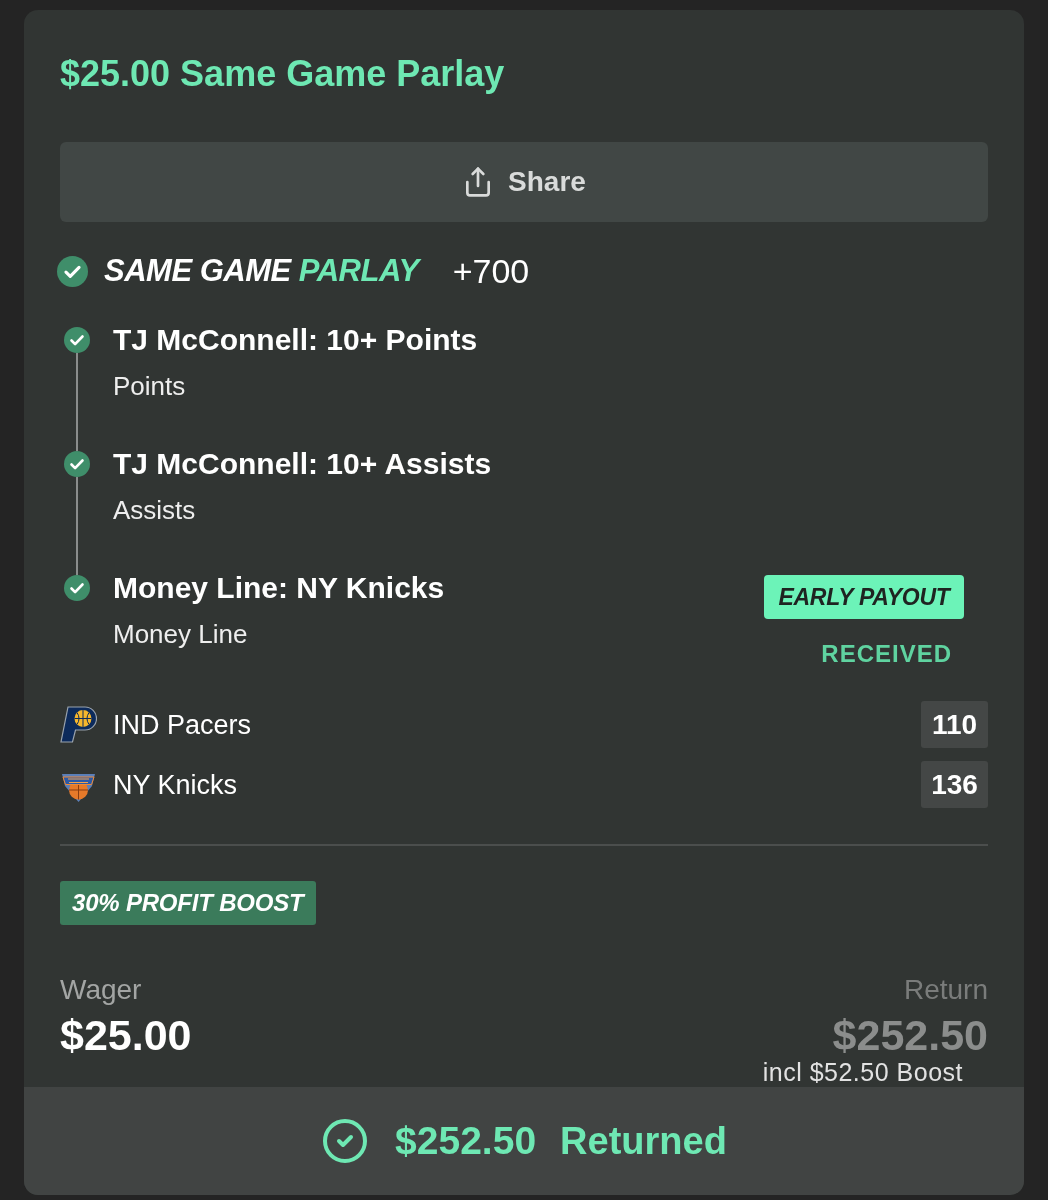  What do you see at coordinates (101, 990) in the screenshot?
I see `wager-label: Wager` at bounding box center [101, 990].